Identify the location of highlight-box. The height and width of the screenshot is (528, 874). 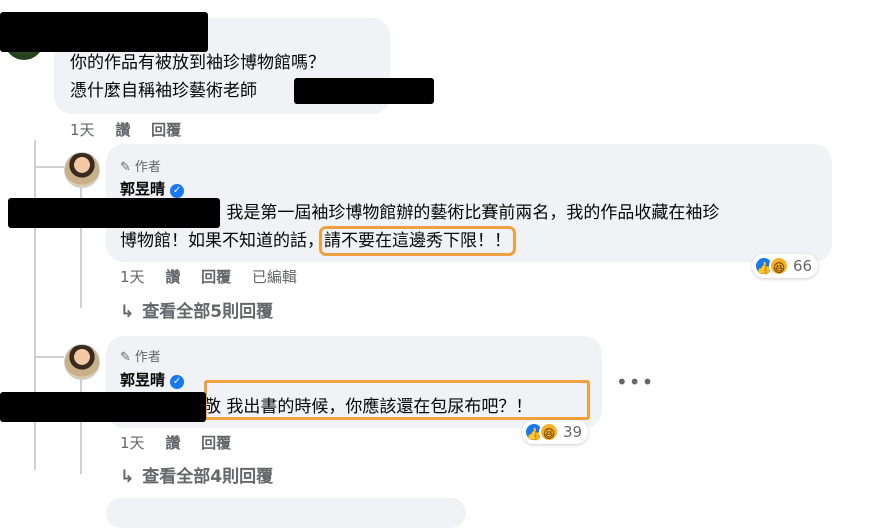
(397, 400).